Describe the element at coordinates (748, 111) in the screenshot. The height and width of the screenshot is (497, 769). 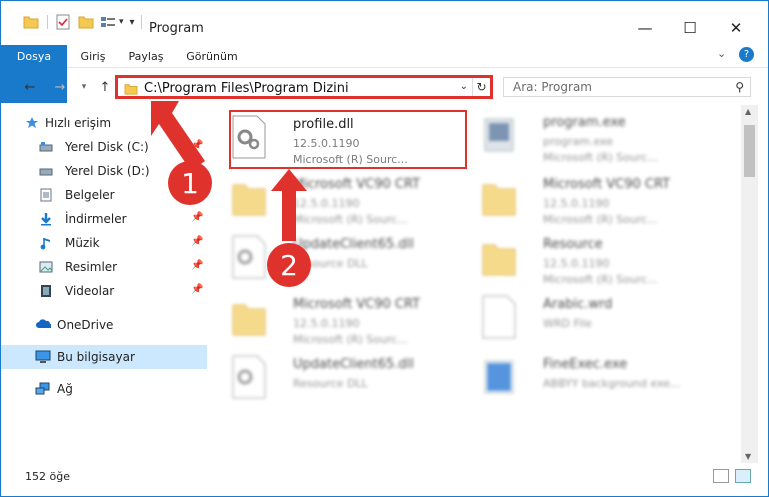
I see `scroll-up-icon: ▲` at that location.